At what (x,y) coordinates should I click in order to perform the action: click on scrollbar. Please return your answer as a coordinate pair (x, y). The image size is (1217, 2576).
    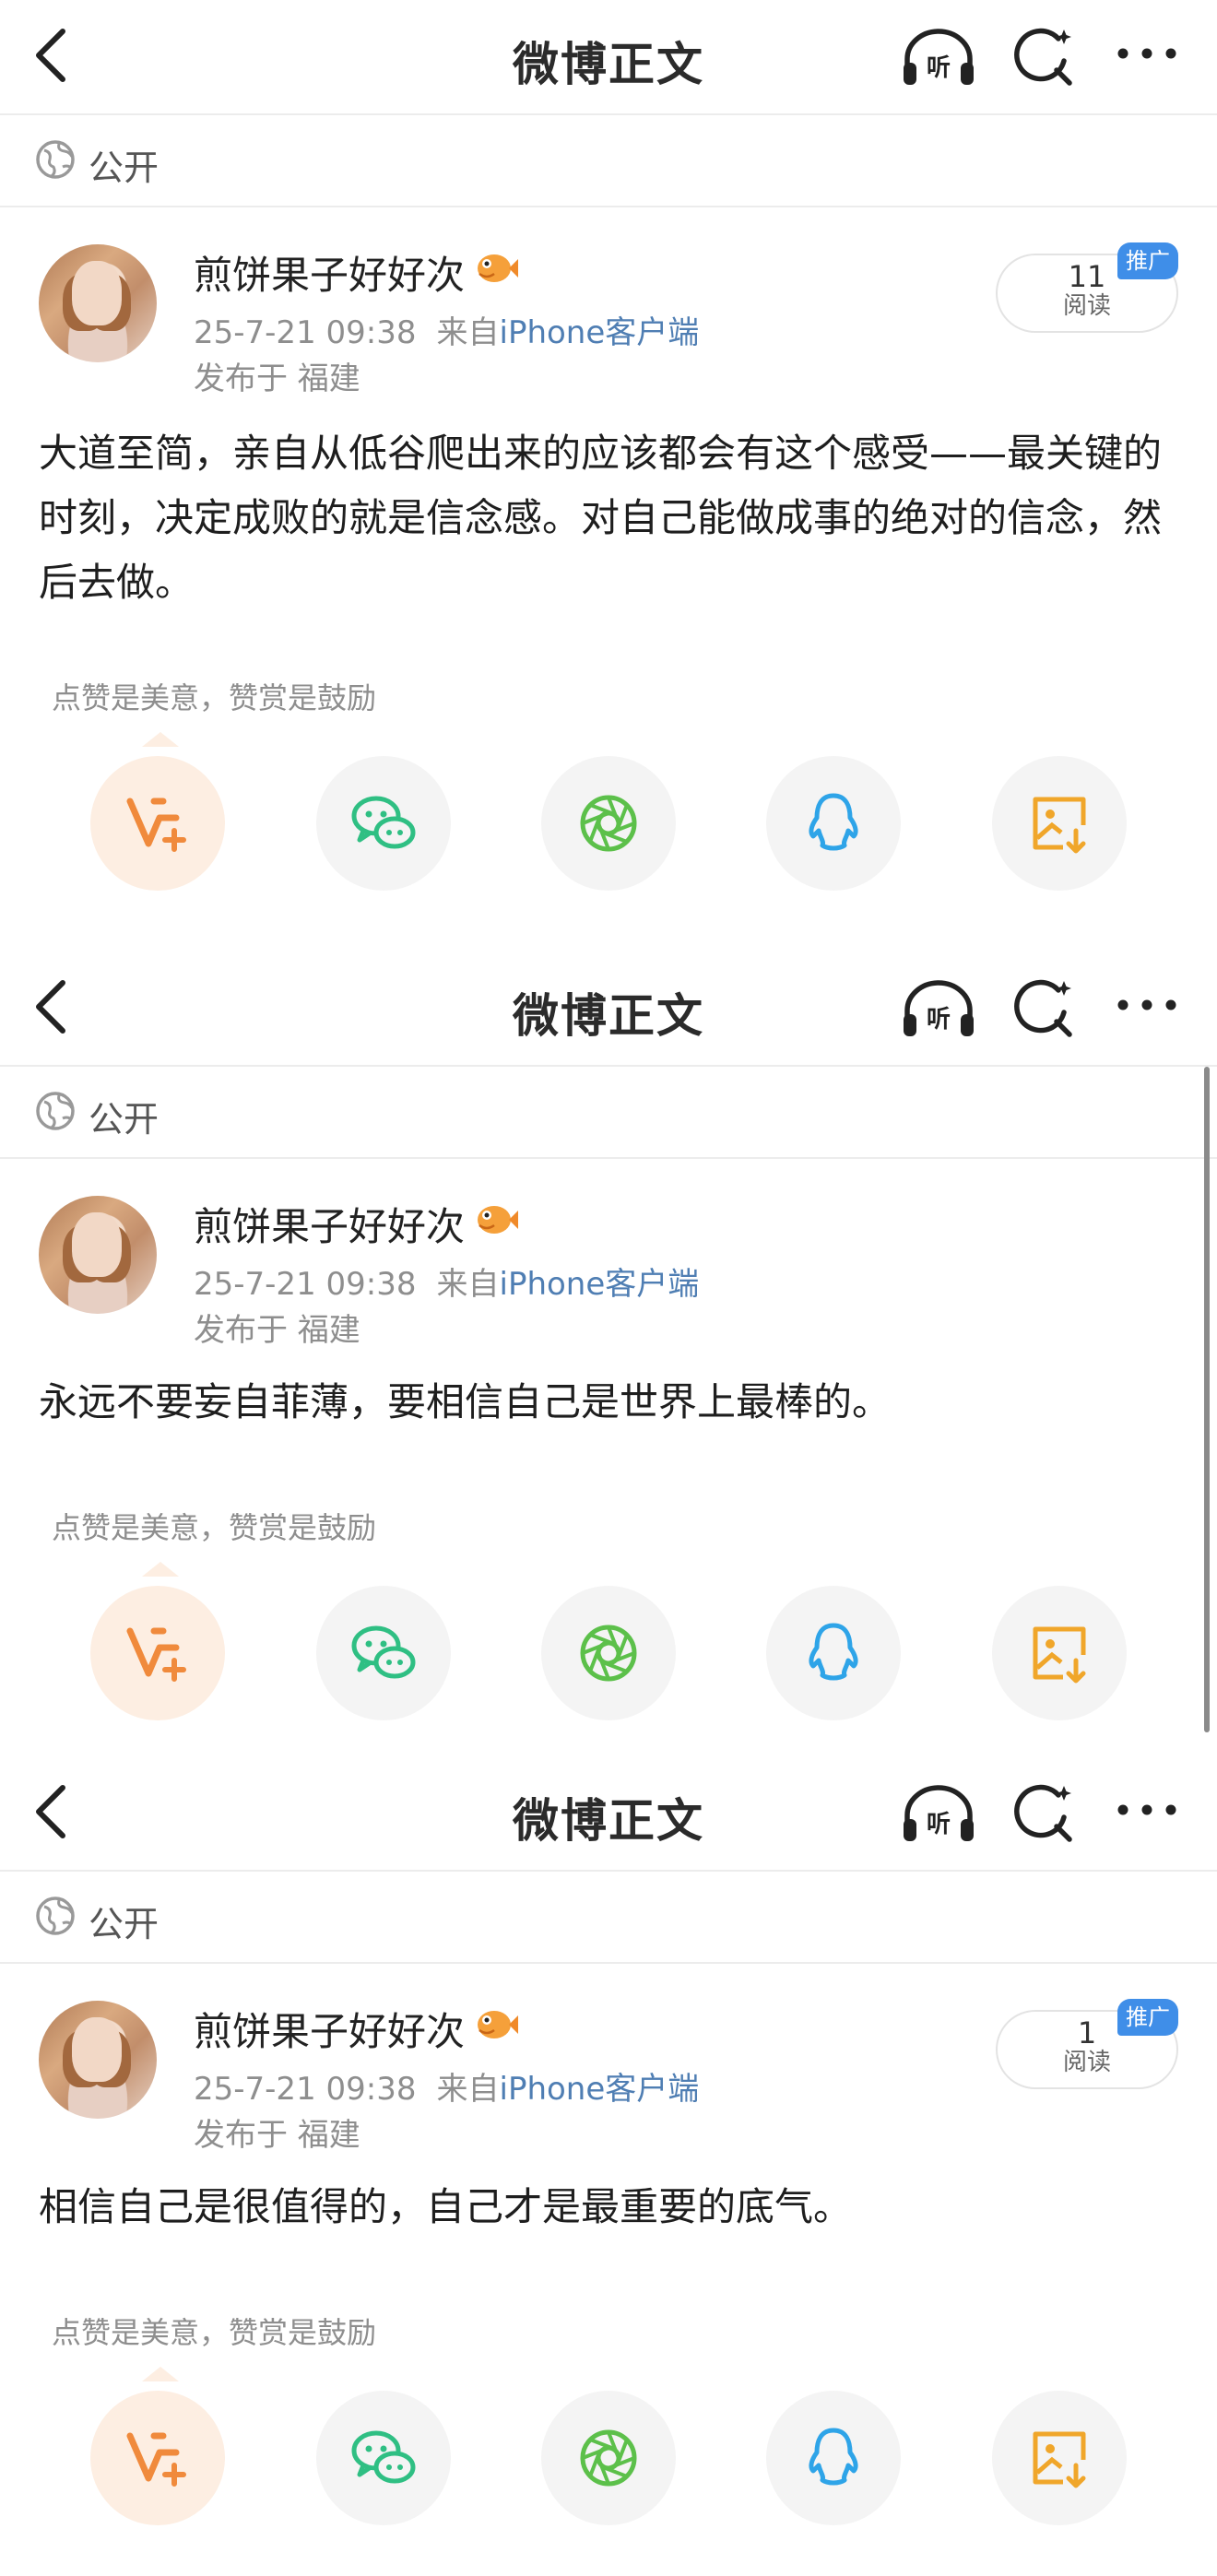
    Looking at the image, I should click on (1207, 1399).